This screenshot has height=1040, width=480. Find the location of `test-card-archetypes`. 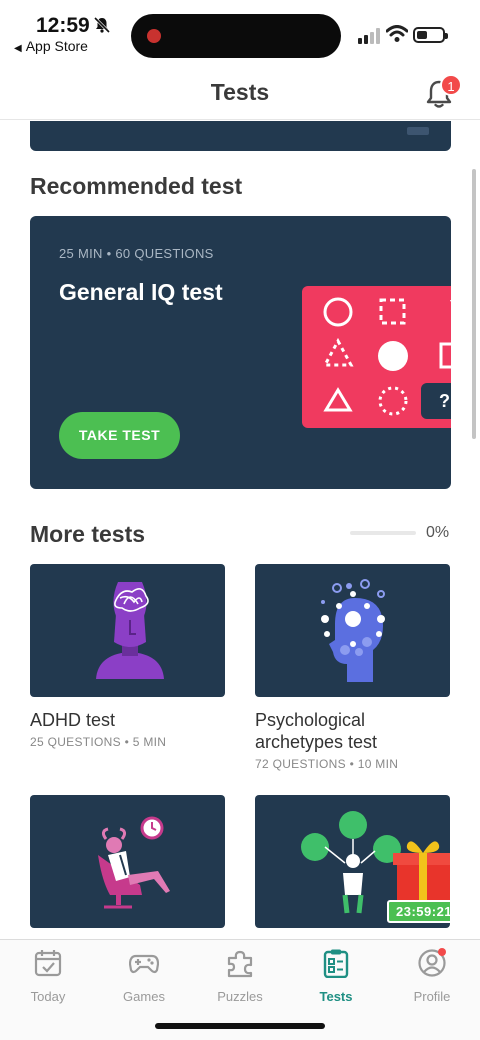

test-card-archetypes is located at coordinates (352, 630).